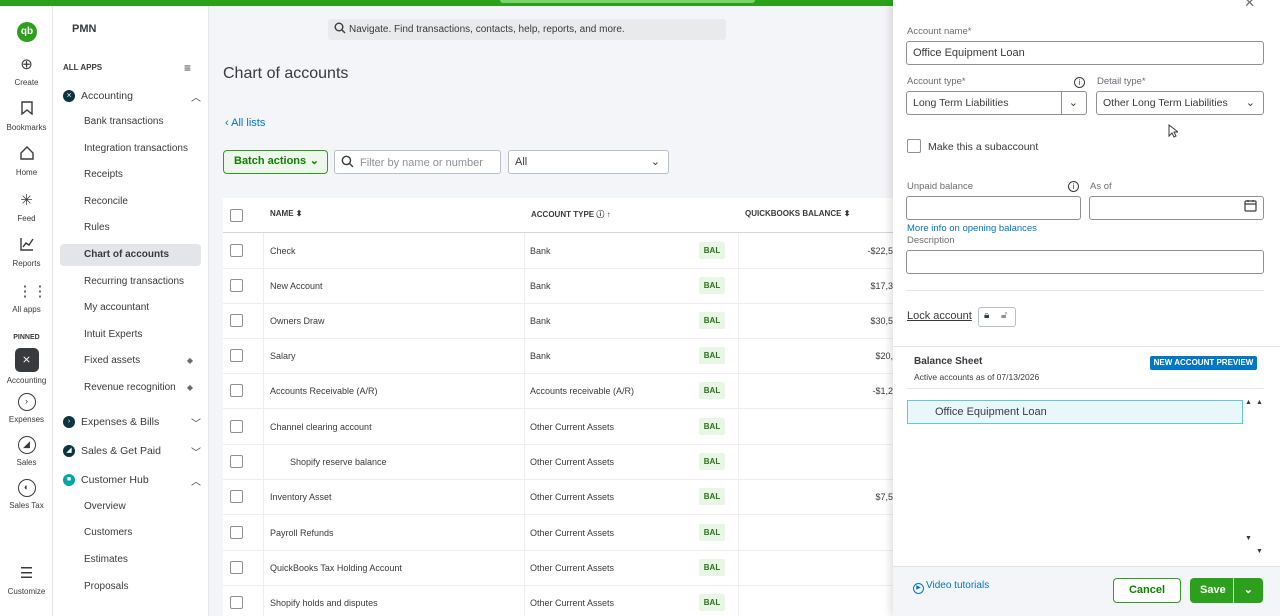 Image resolution: width=1280 pixels, height=616 pixels. I want to click on video-tutorials-link: ▶ Video tutorials, so click(951, 587).